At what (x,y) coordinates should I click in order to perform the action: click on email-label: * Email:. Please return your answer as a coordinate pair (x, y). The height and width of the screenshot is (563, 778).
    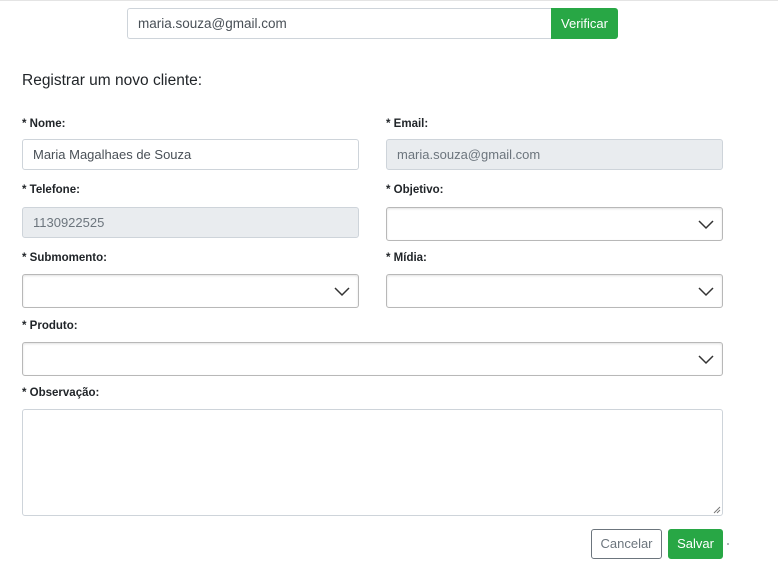
    Looking at the image, I should click on (407, 124).